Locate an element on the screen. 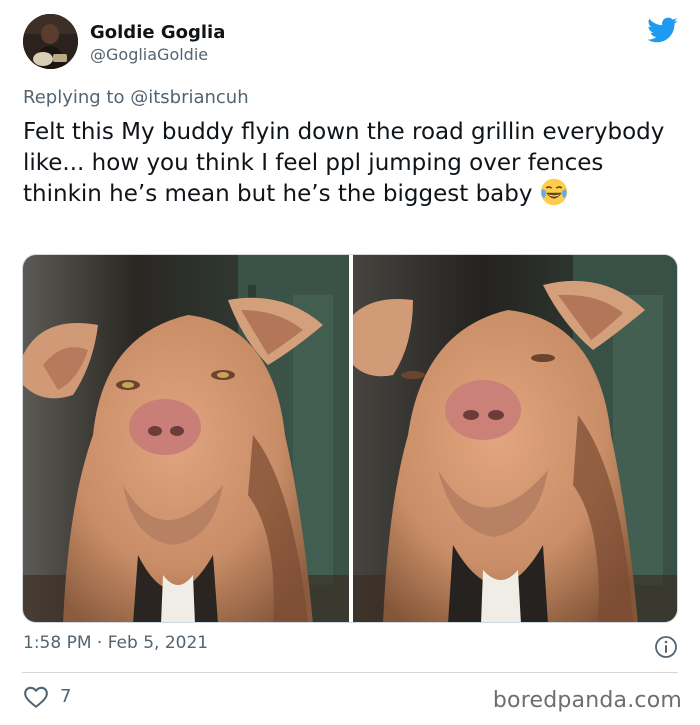  heart-icon is located at coordinates (36, 697).